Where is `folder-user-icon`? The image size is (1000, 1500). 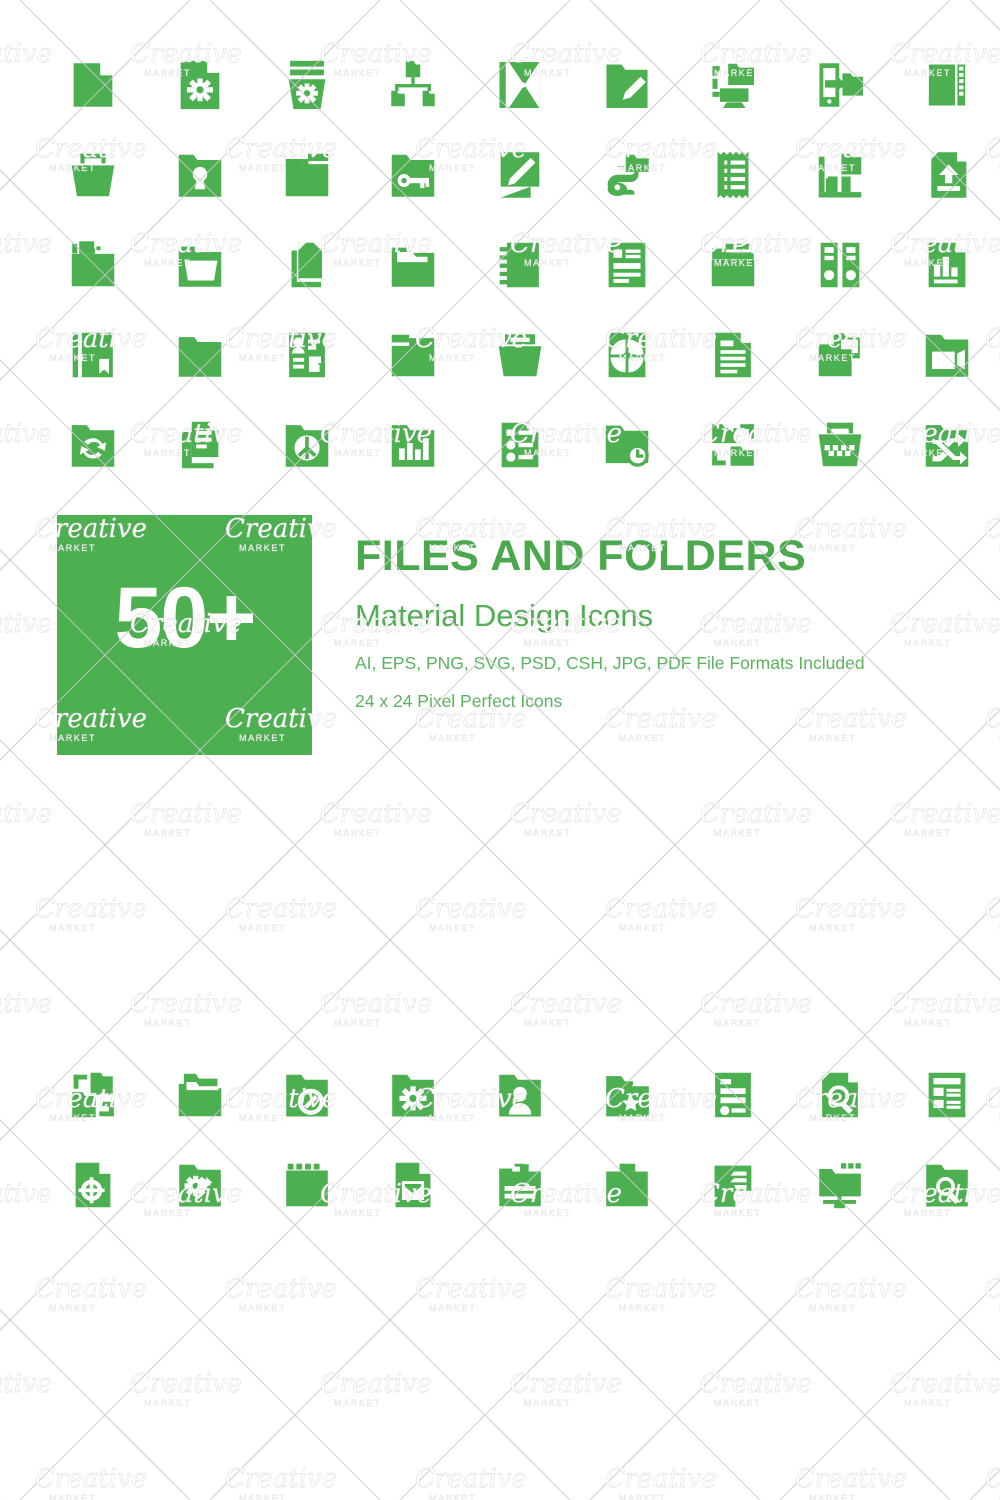 folder-user-icon is located at coordinates (520, 1095).